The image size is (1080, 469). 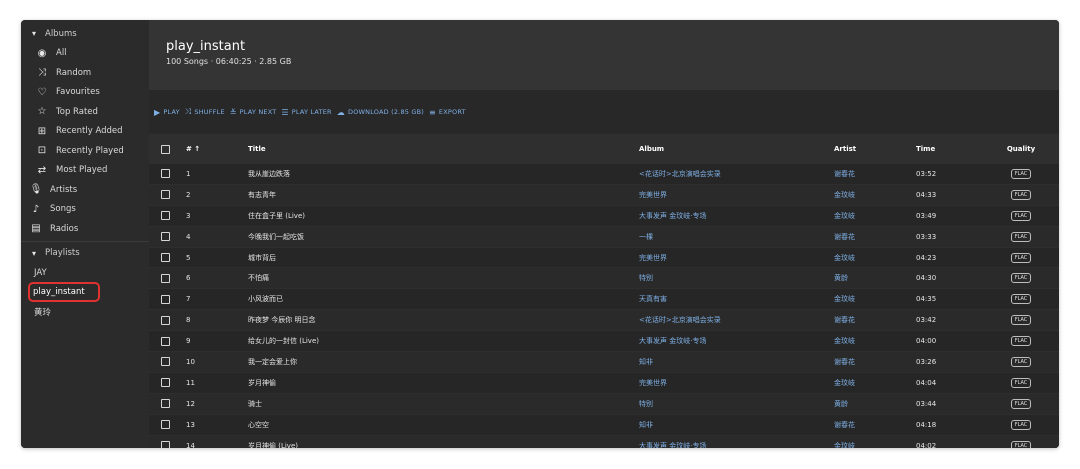 What do you see at coordinates (85, 312) in the screenshot?
I see `playlist-item-huangling: 黄玲` at bounding box center [85, 312].